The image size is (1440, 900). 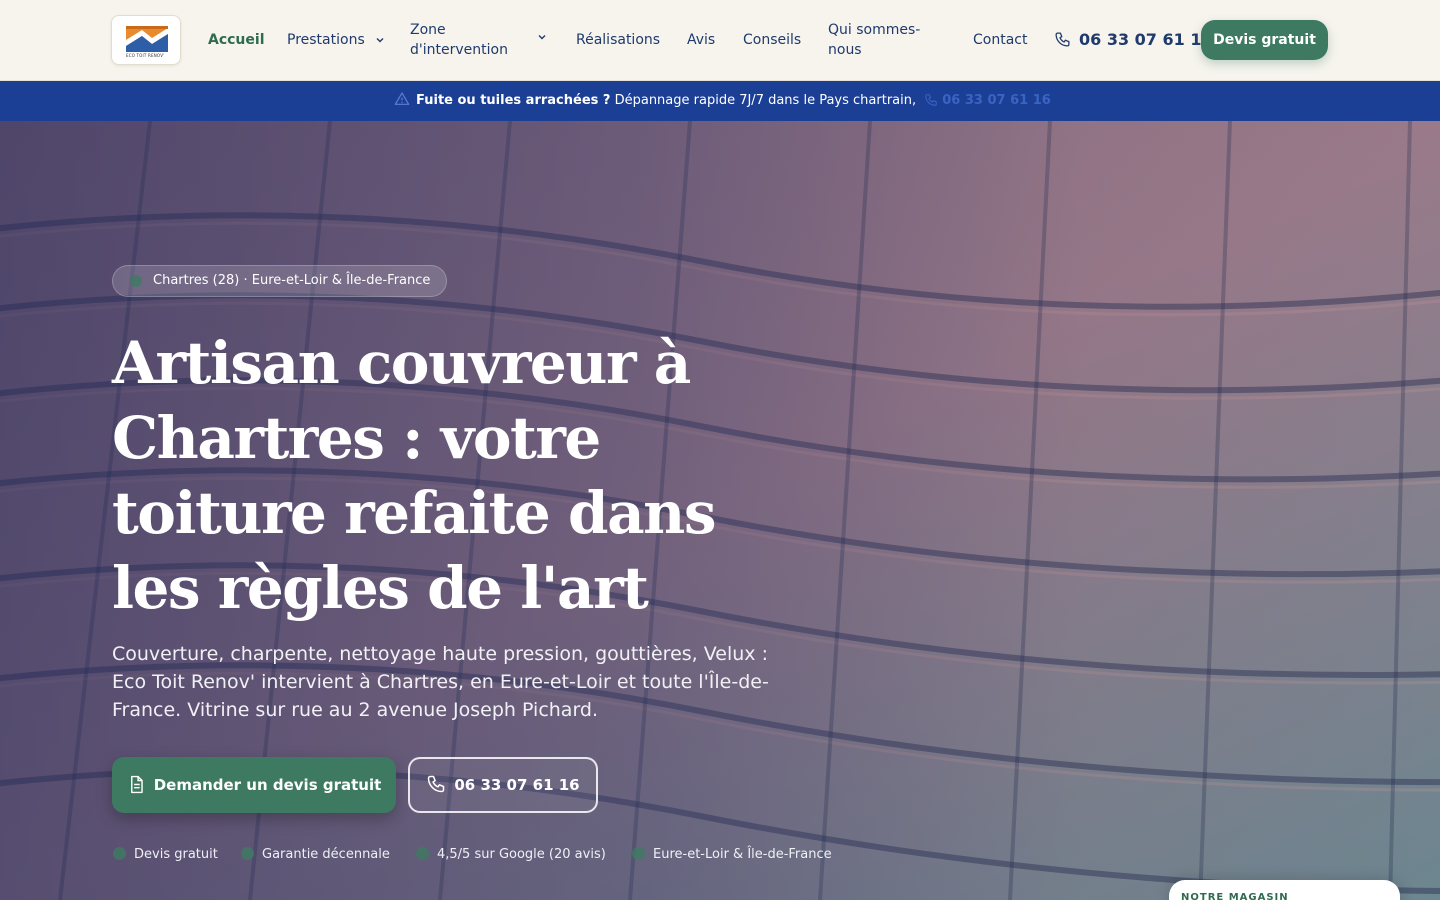 I want to click on header-phone-link: 06 33 07 61 16, so click(x=1133, y=40).